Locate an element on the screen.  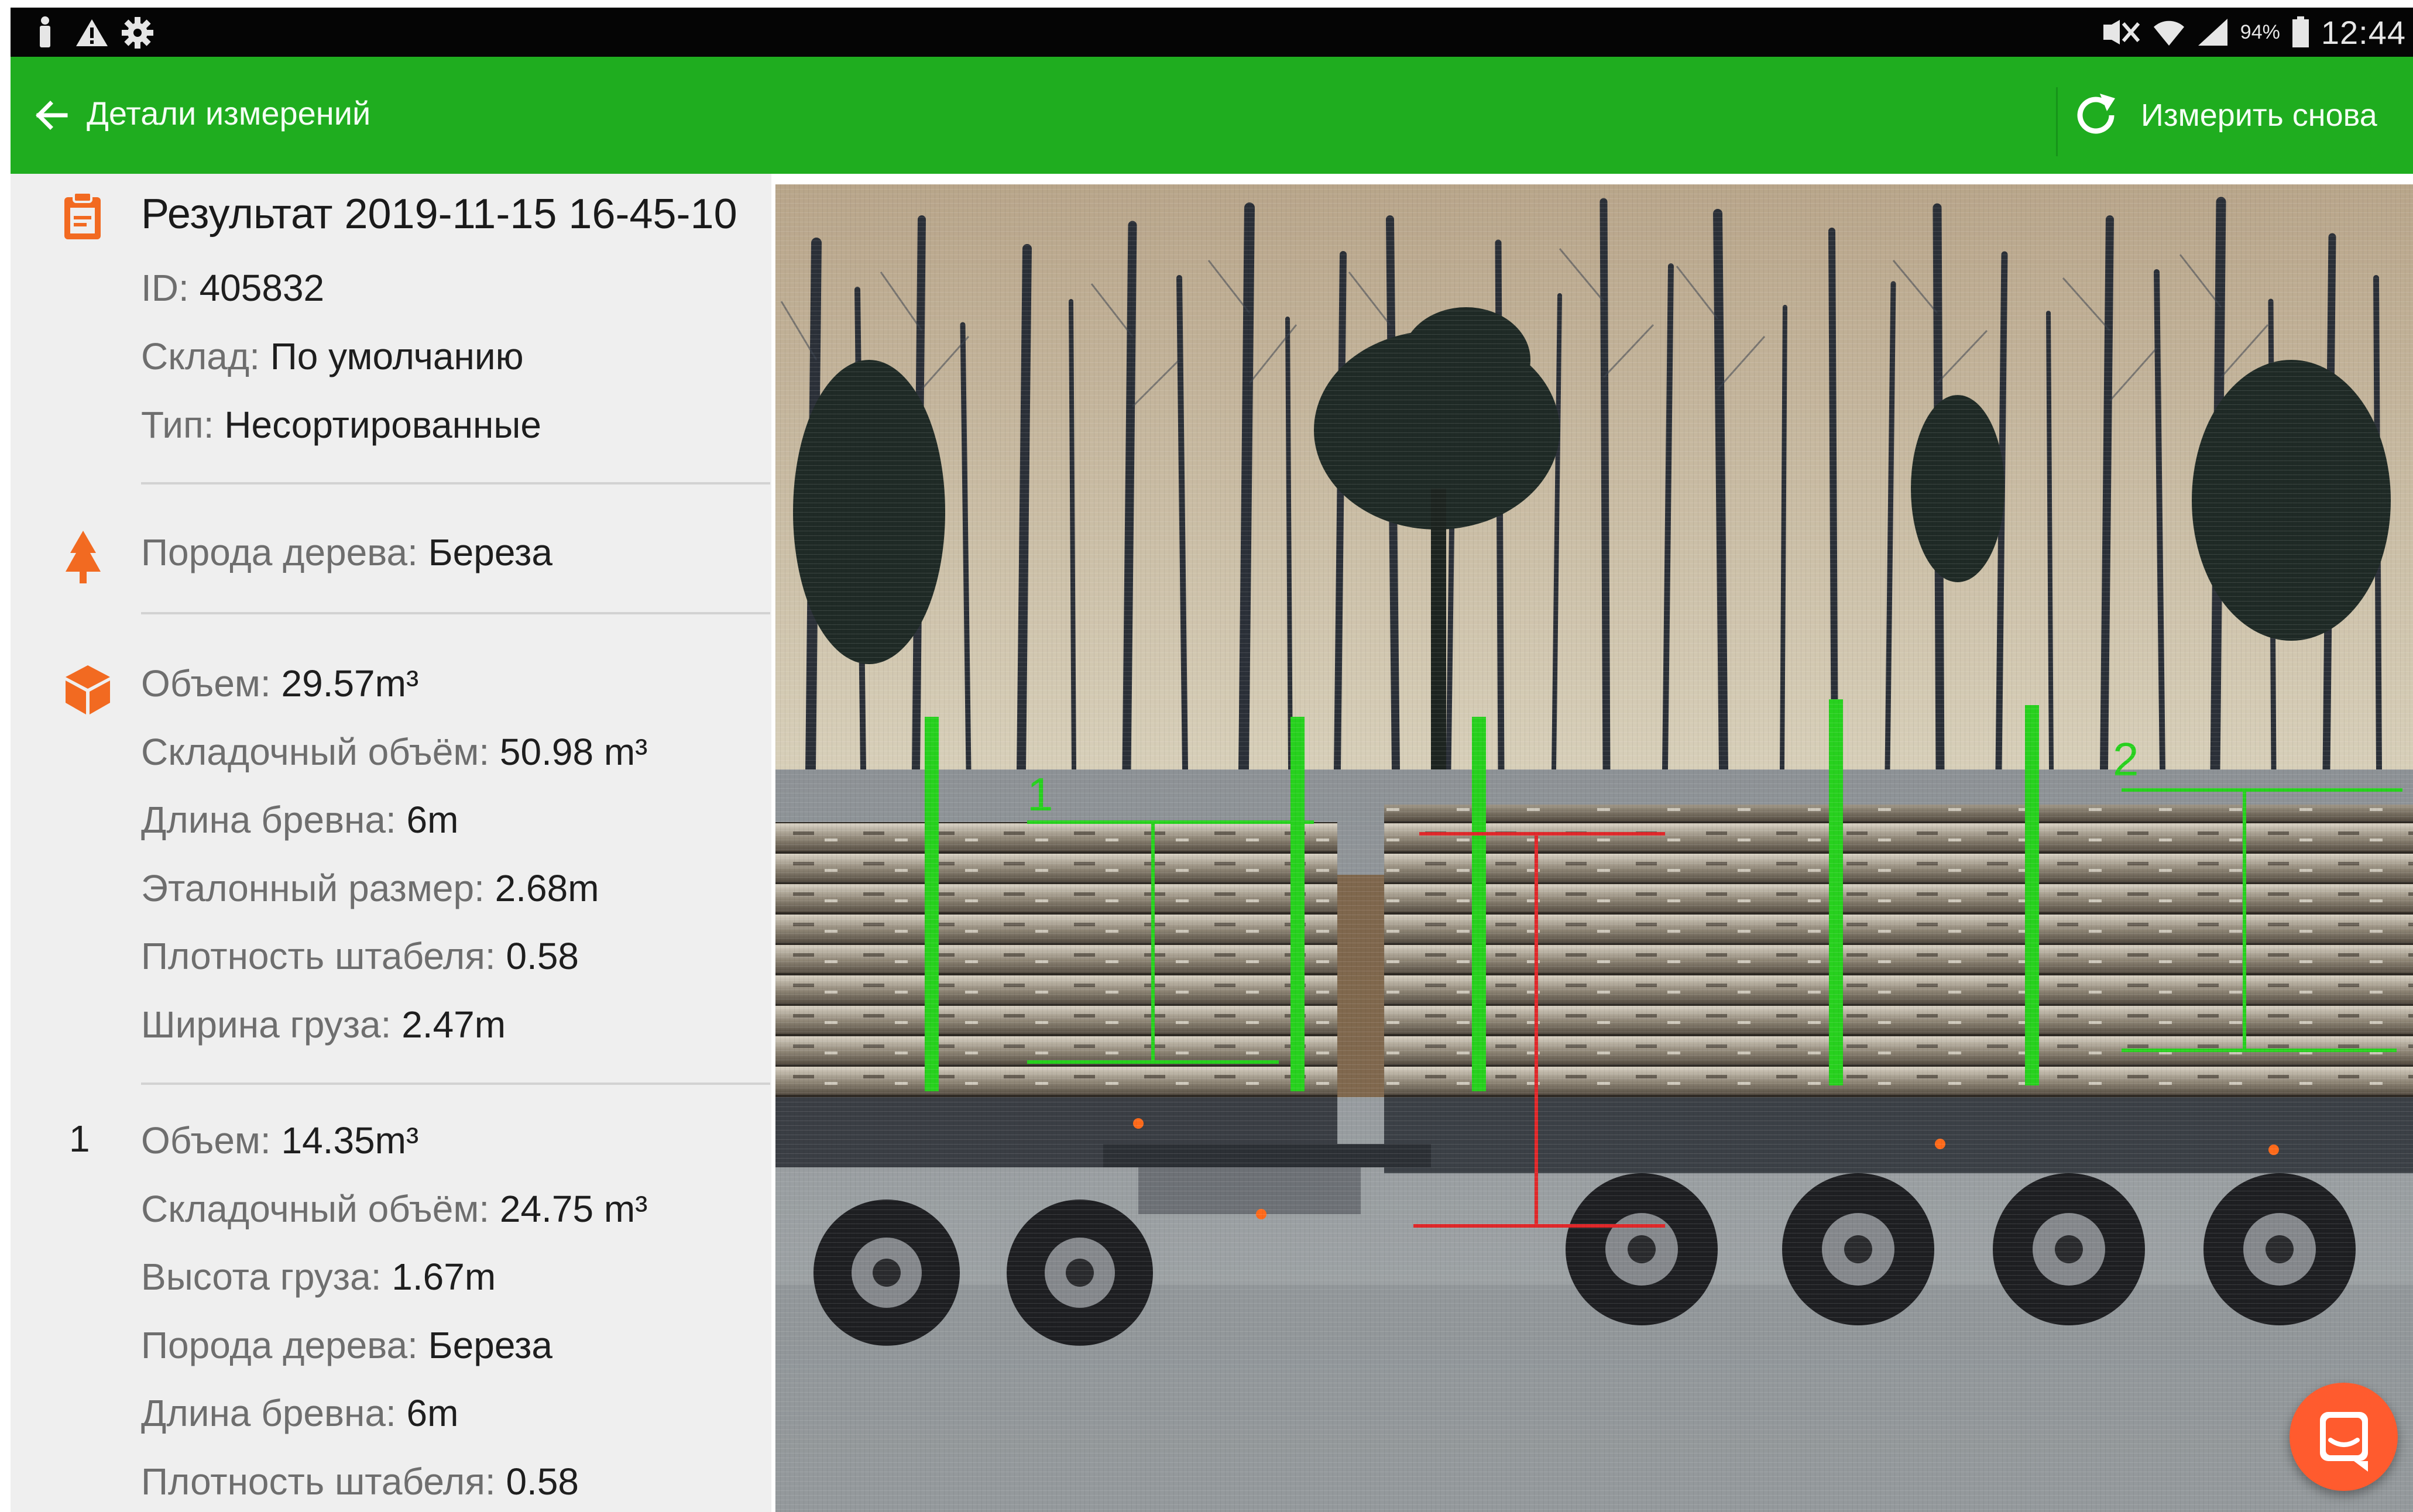
group-log-length-label: Длина бревна: is located at coordinates (268, 1413).